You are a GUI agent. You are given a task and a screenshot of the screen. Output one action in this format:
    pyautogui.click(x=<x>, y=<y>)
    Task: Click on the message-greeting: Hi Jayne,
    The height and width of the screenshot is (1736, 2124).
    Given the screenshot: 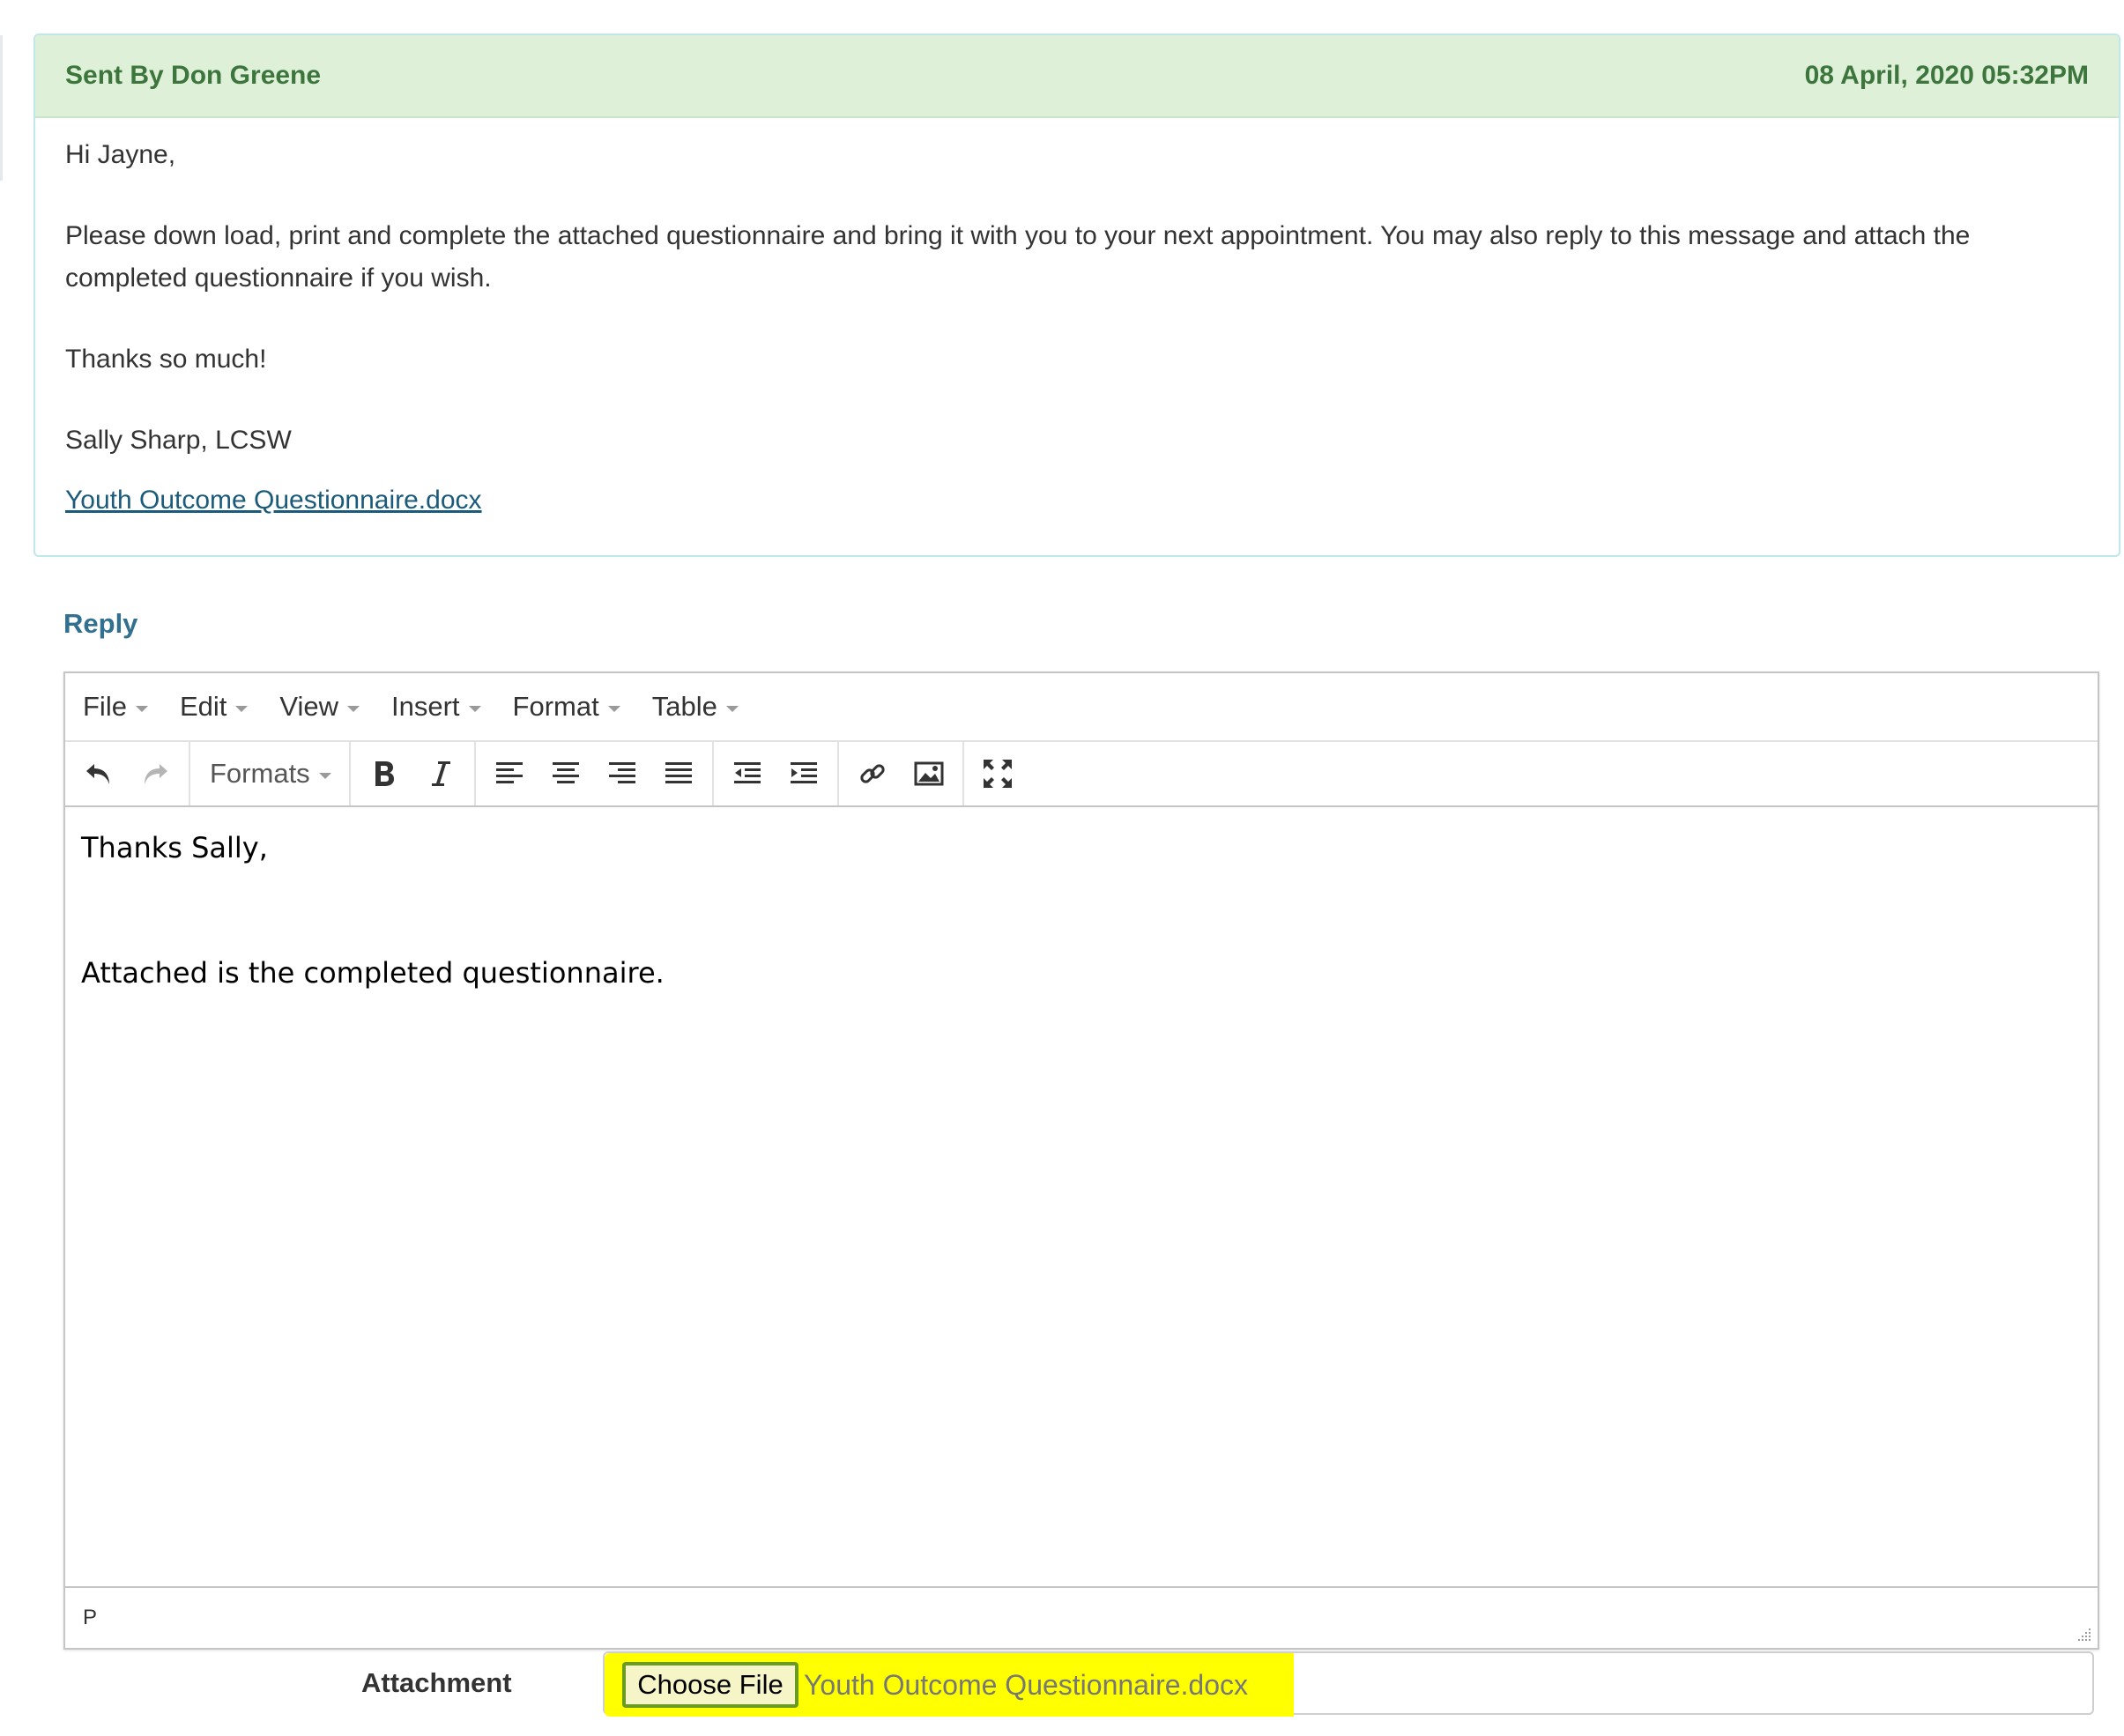 What is the action you would take?
    pyautogui.click(x=120, y=154)
    